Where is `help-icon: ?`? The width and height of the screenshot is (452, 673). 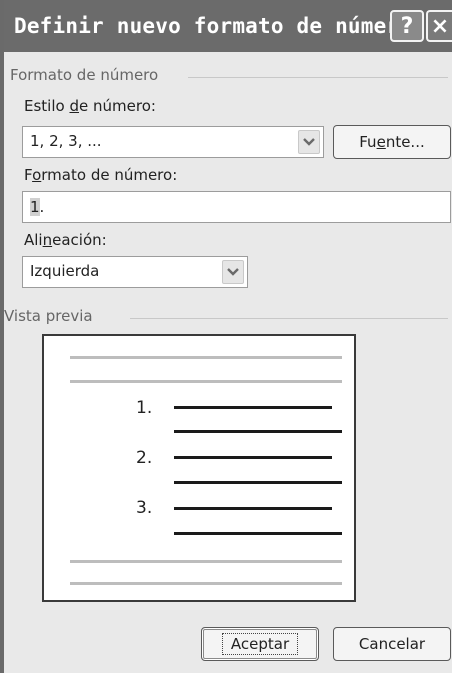 help-icon: ? is located at coordinates (407, 26).